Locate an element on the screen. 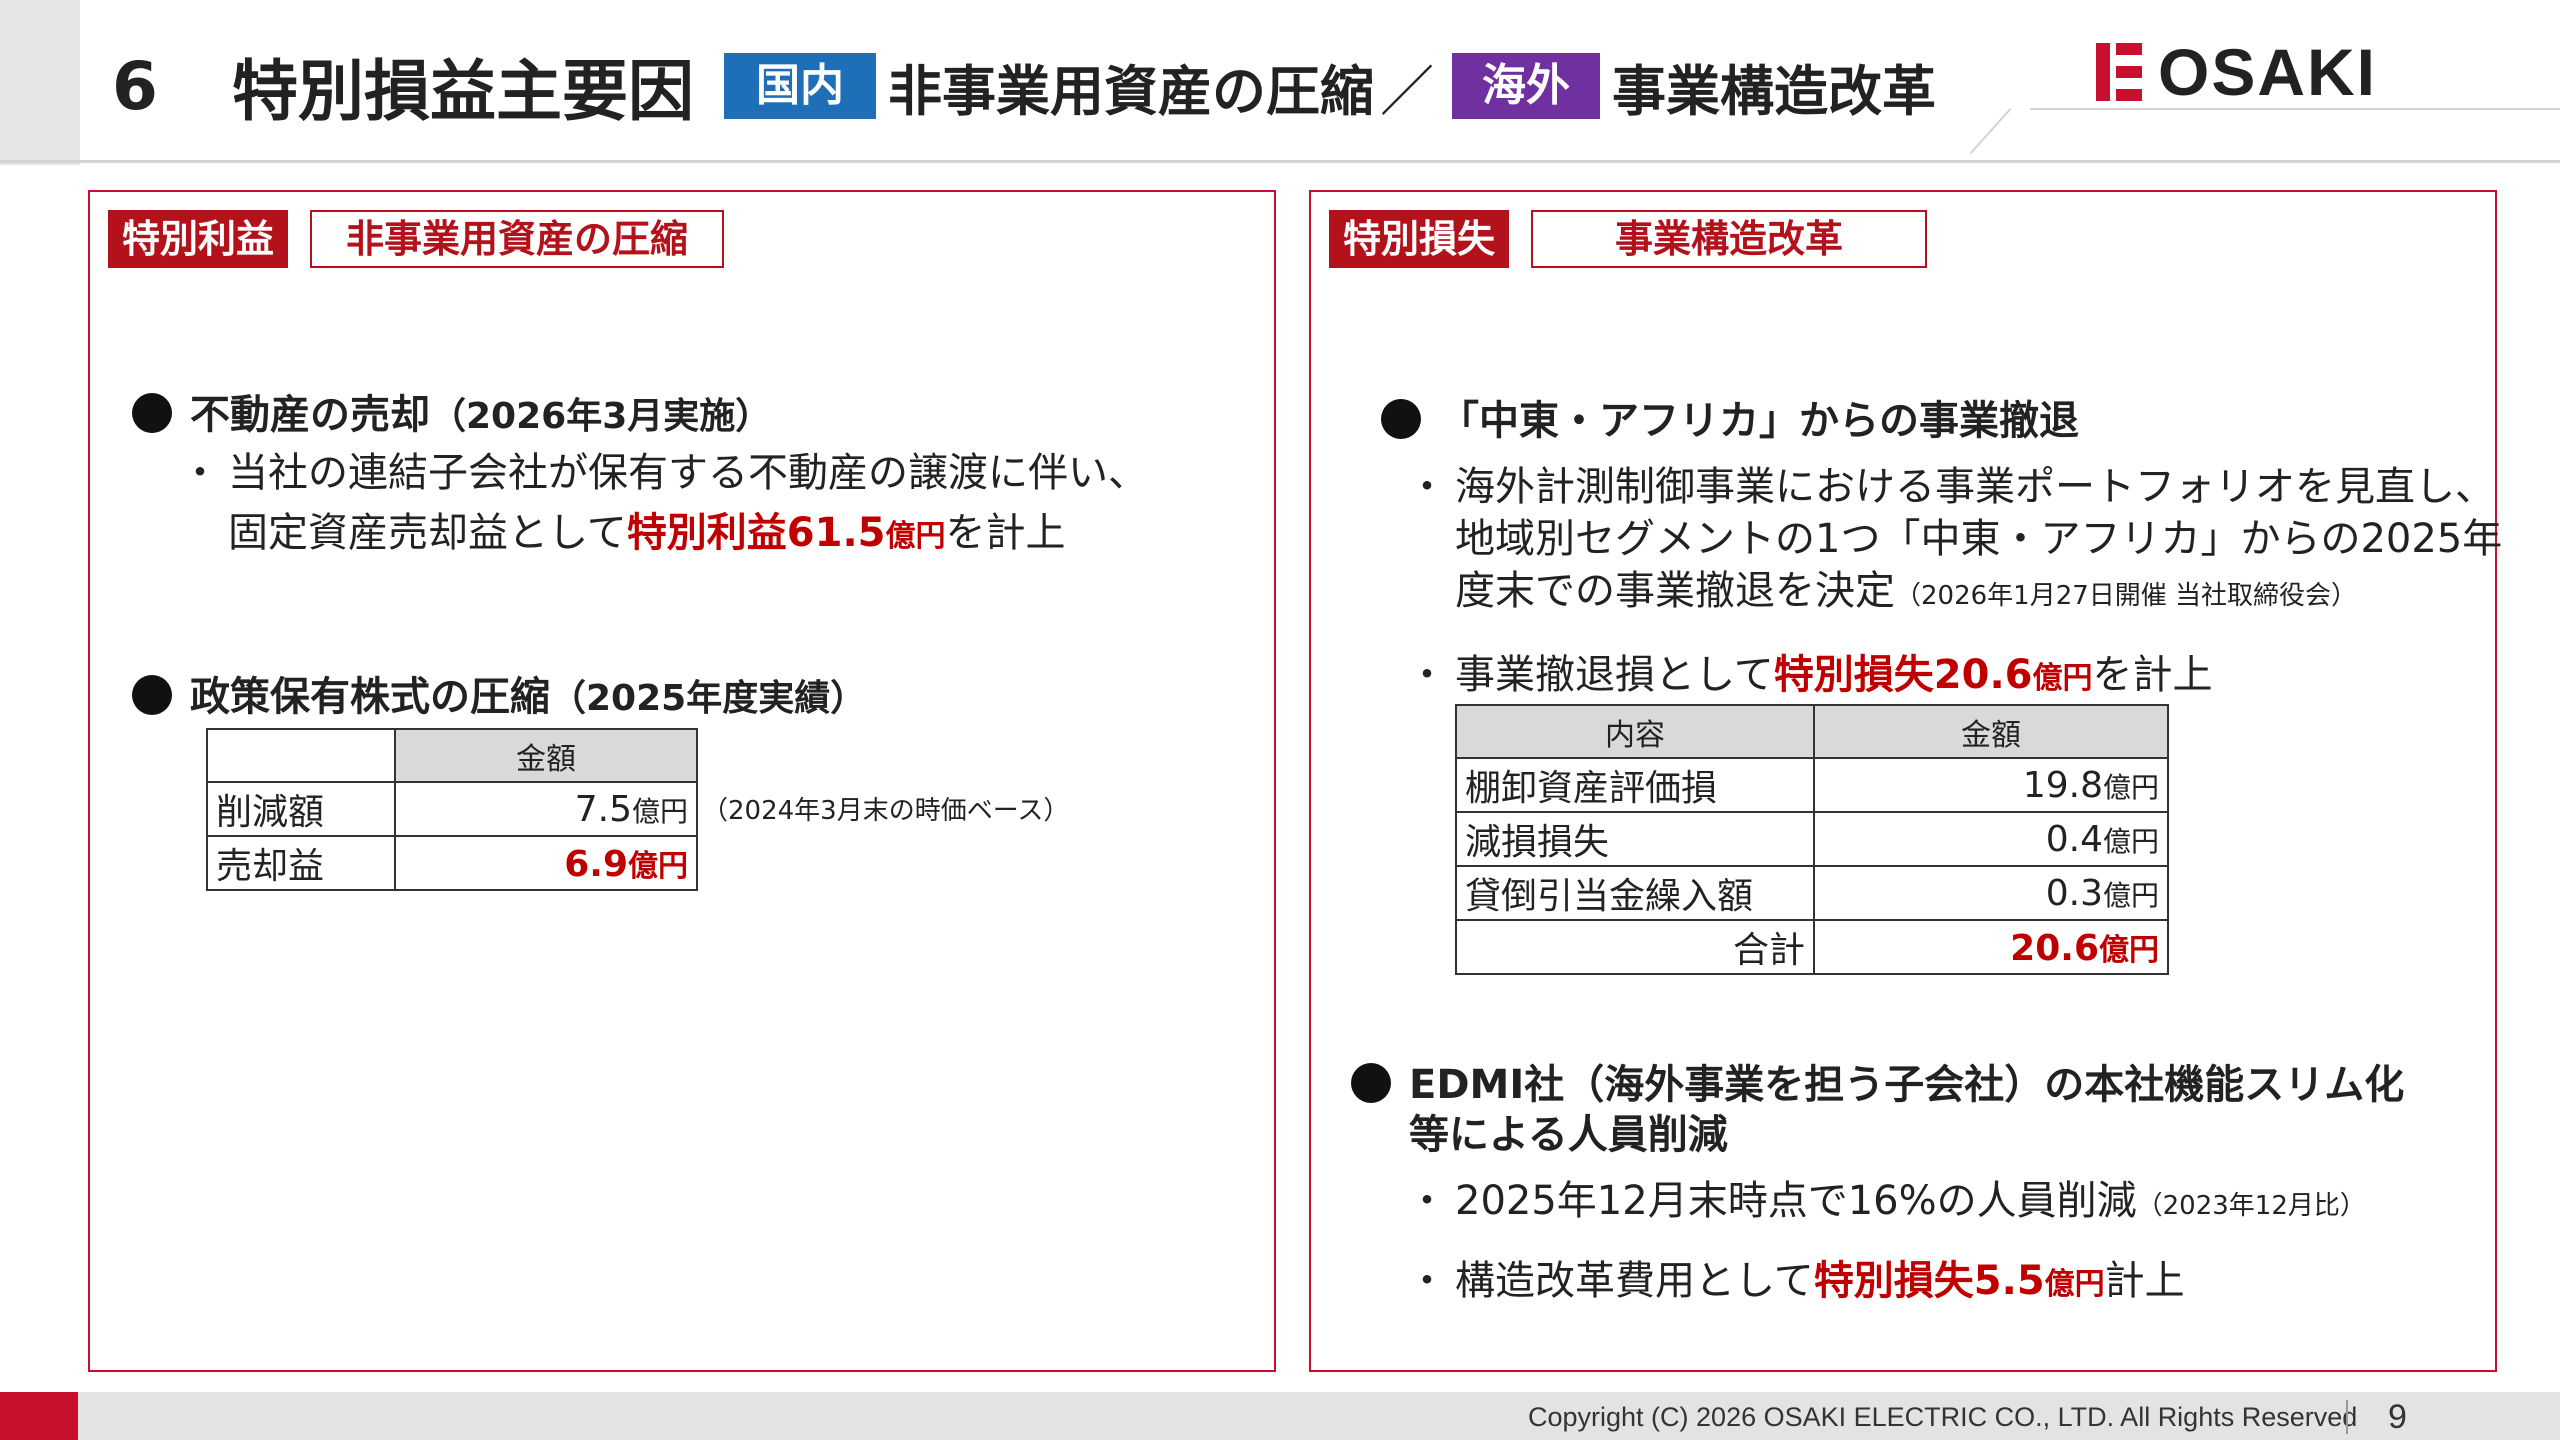  mea-line-1: ・海外計測制御事業における事業ポートフォリオを見直し、 is located at coordinates (1951, 483).